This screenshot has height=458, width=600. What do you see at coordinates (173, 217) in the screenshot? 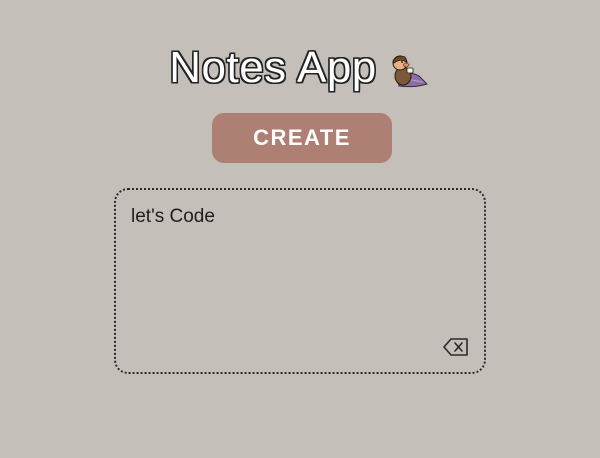
I see `note-text: let's Code` at bounding box center [173, 217].